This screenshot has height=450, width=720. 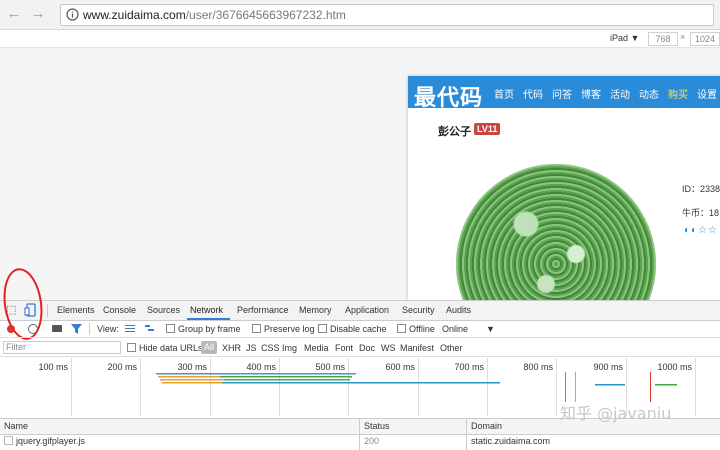 I want to click on level-badge: LV11, so click(x=487, y=129).